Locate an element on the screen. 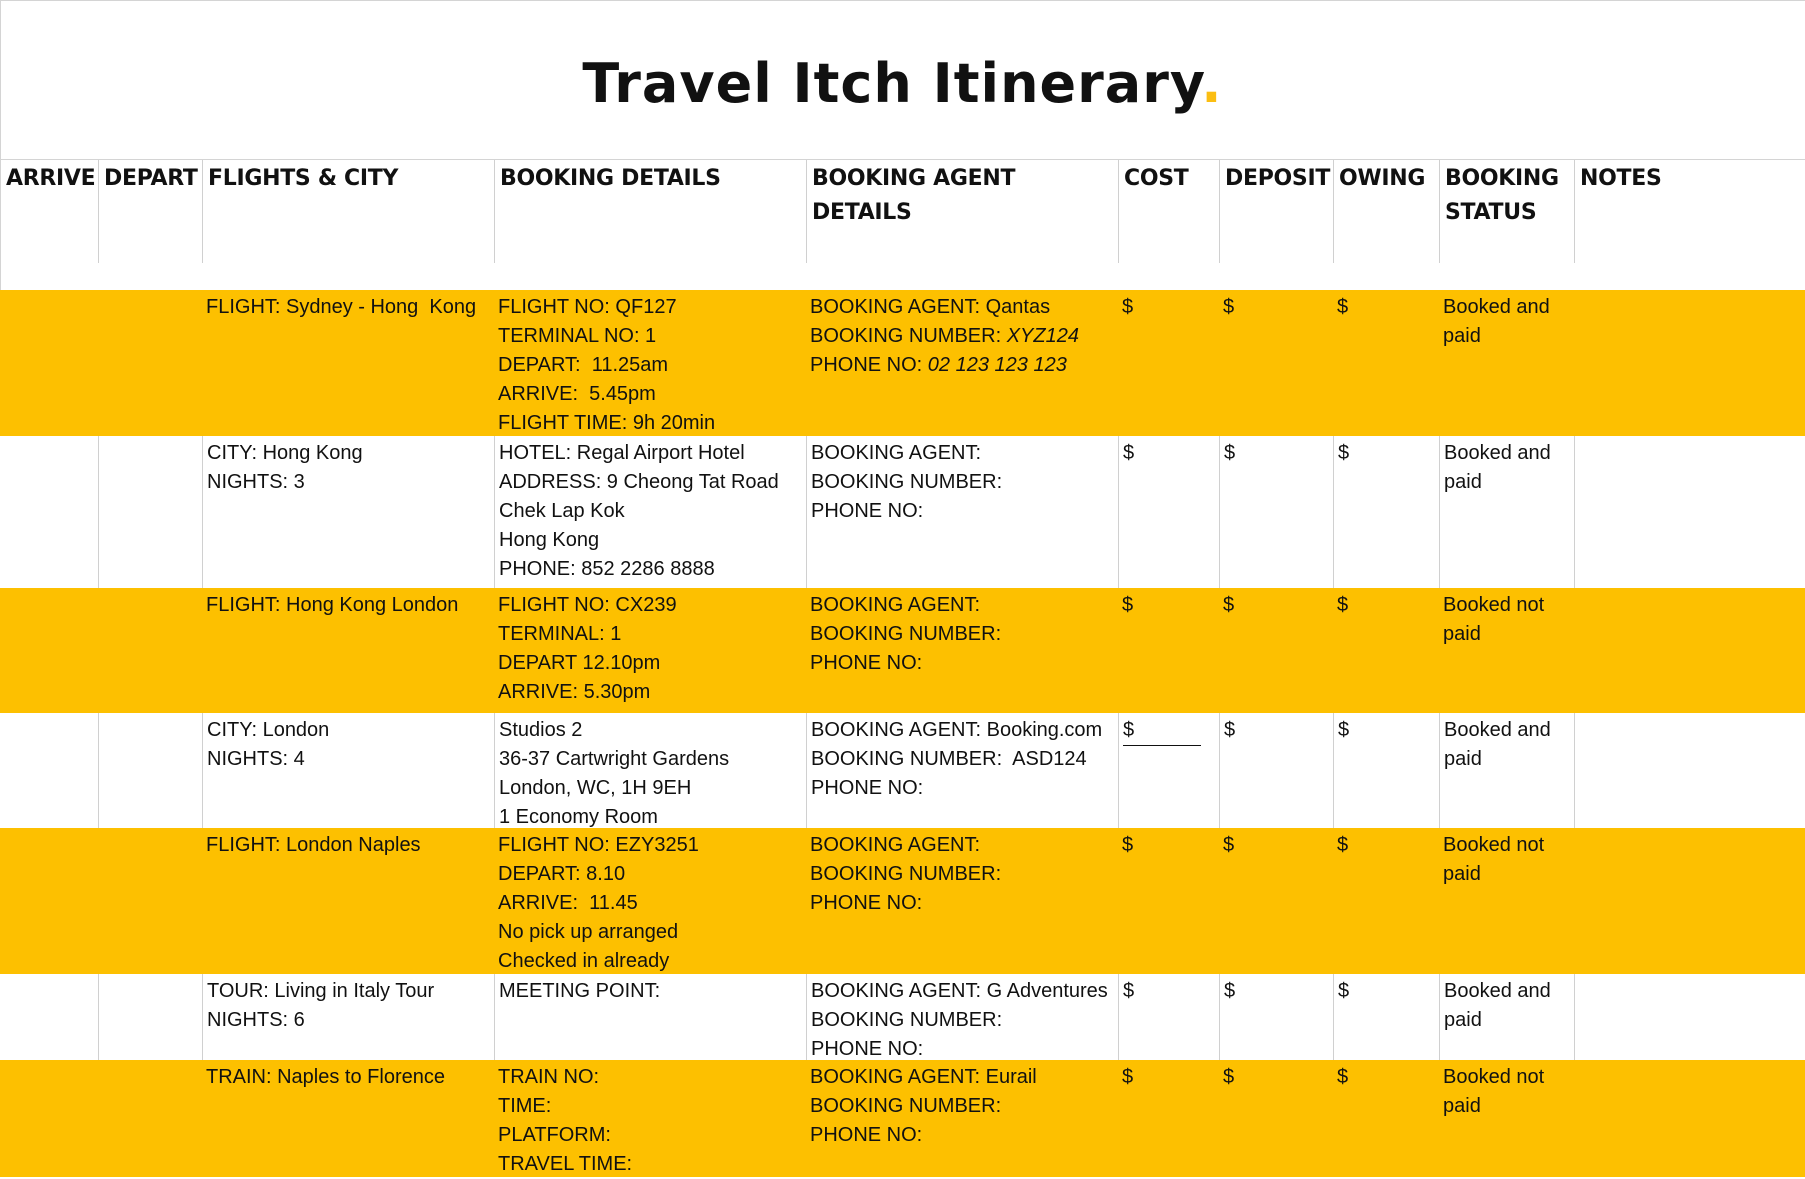 The image size is (1805, 1179). booking-agent-line: BOOKING AGENT: is located at coordinates (964, 605).